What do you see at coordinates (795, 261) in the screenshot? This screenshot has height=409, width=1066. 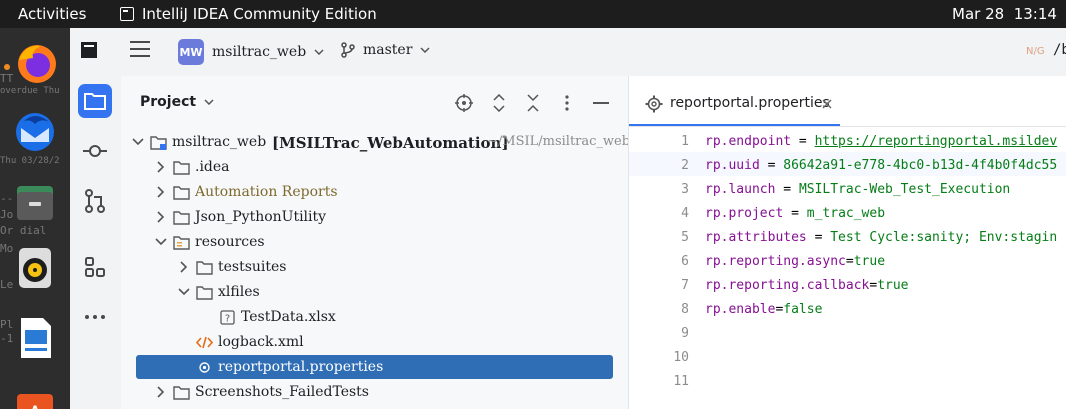 I see `code-line: rp.reporting.async=true` at bounding box center [795, 261].